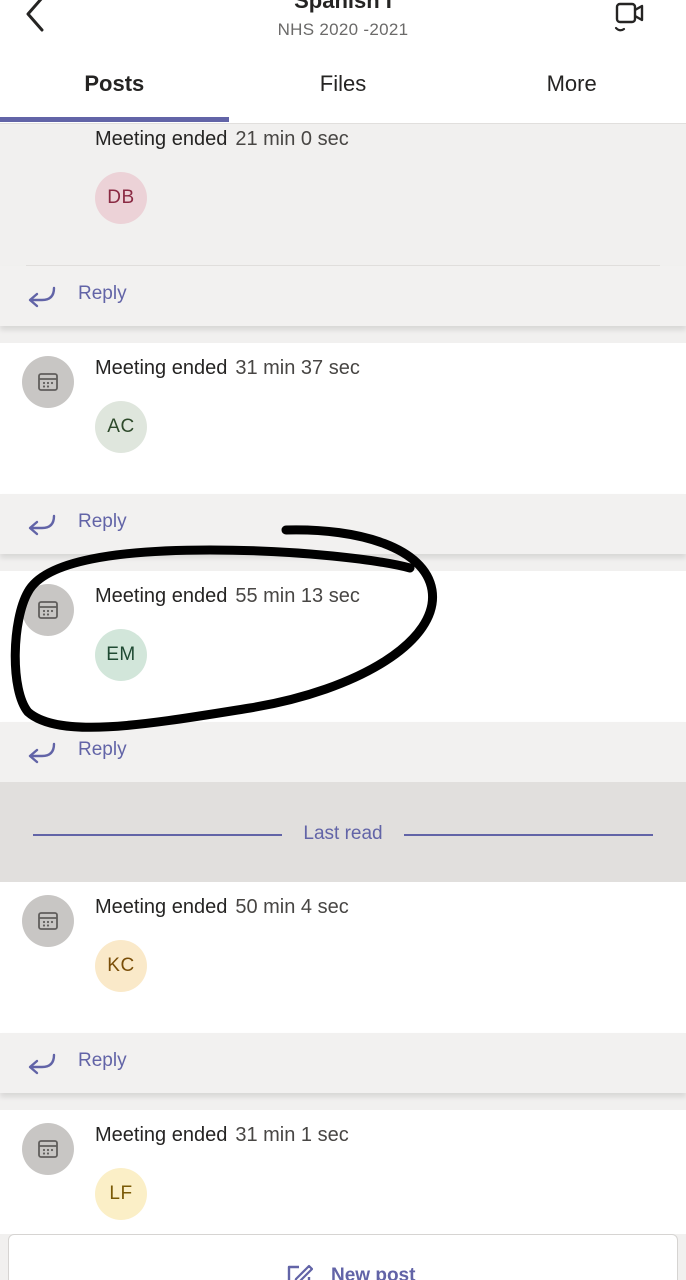  What do you see at coordinates (292, 139) in the screenshot?
I see `meeting-duration: 21 min 0 sec` at bounding box center [292, 139].